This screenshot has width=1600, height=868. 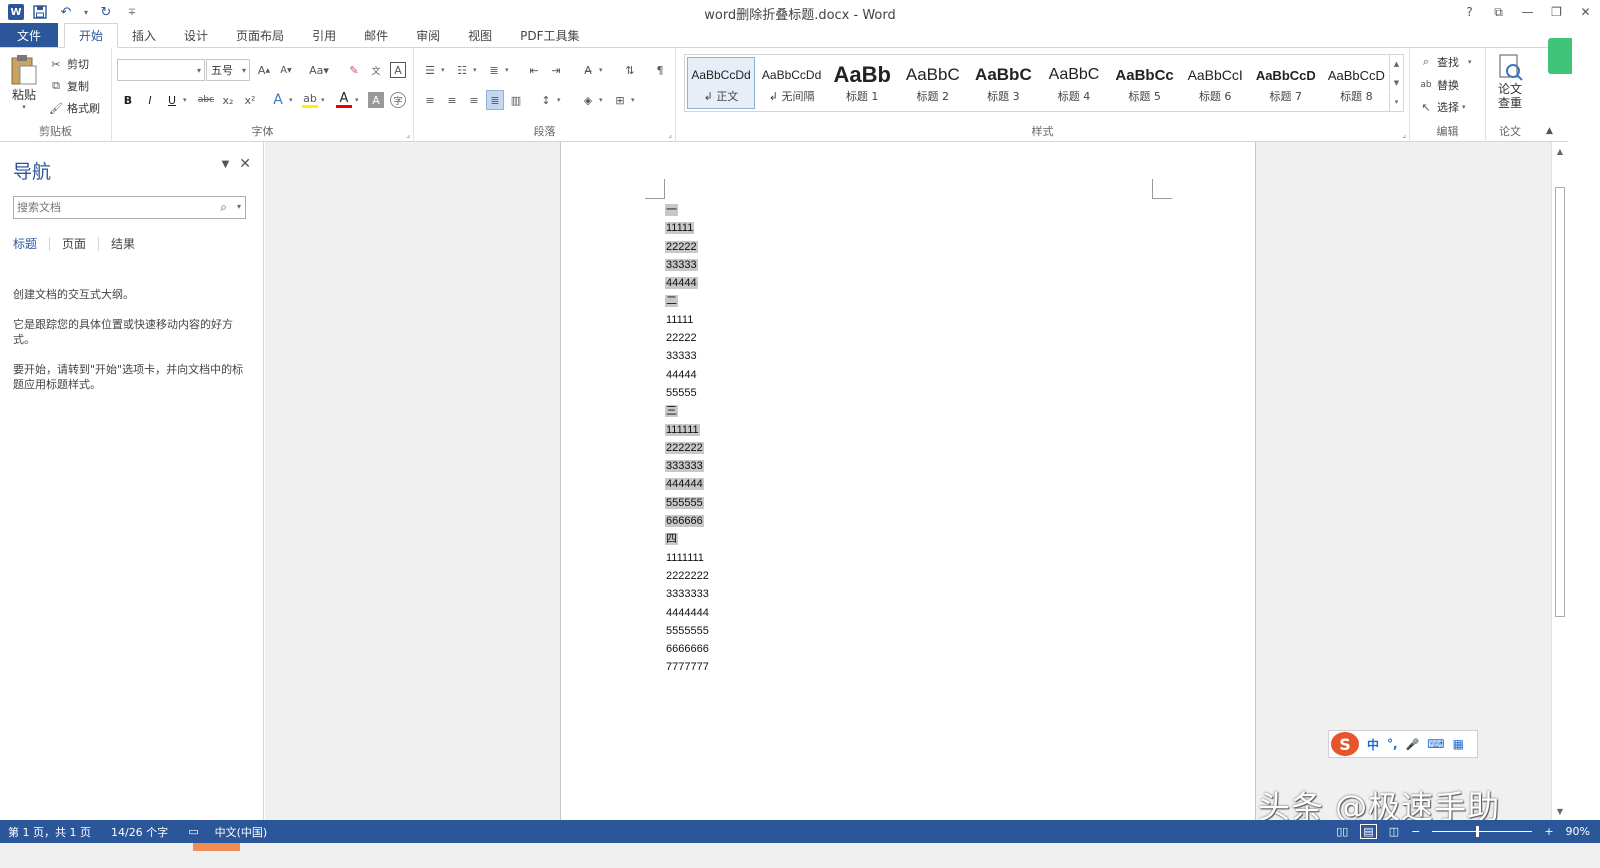 I want to click on zoom-slider-knob, so click(x=1478, y=831).